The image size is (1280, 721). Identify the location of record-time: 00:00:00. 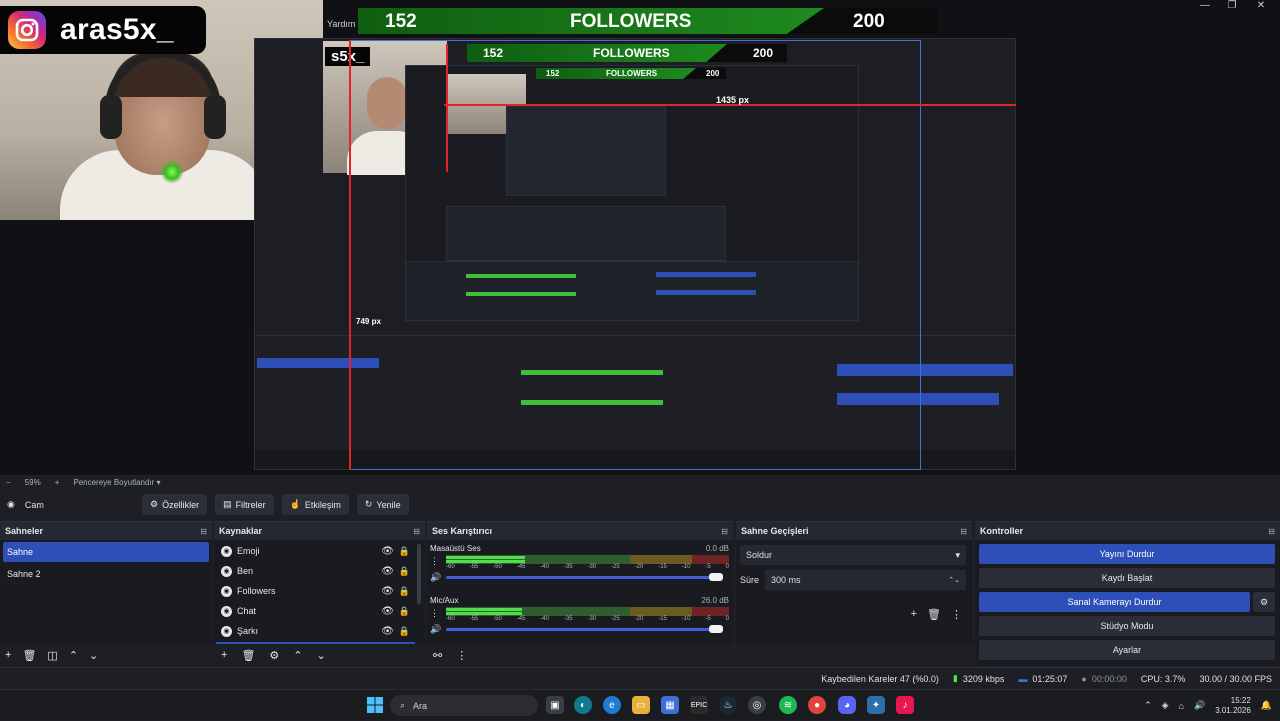
(1109, 678).